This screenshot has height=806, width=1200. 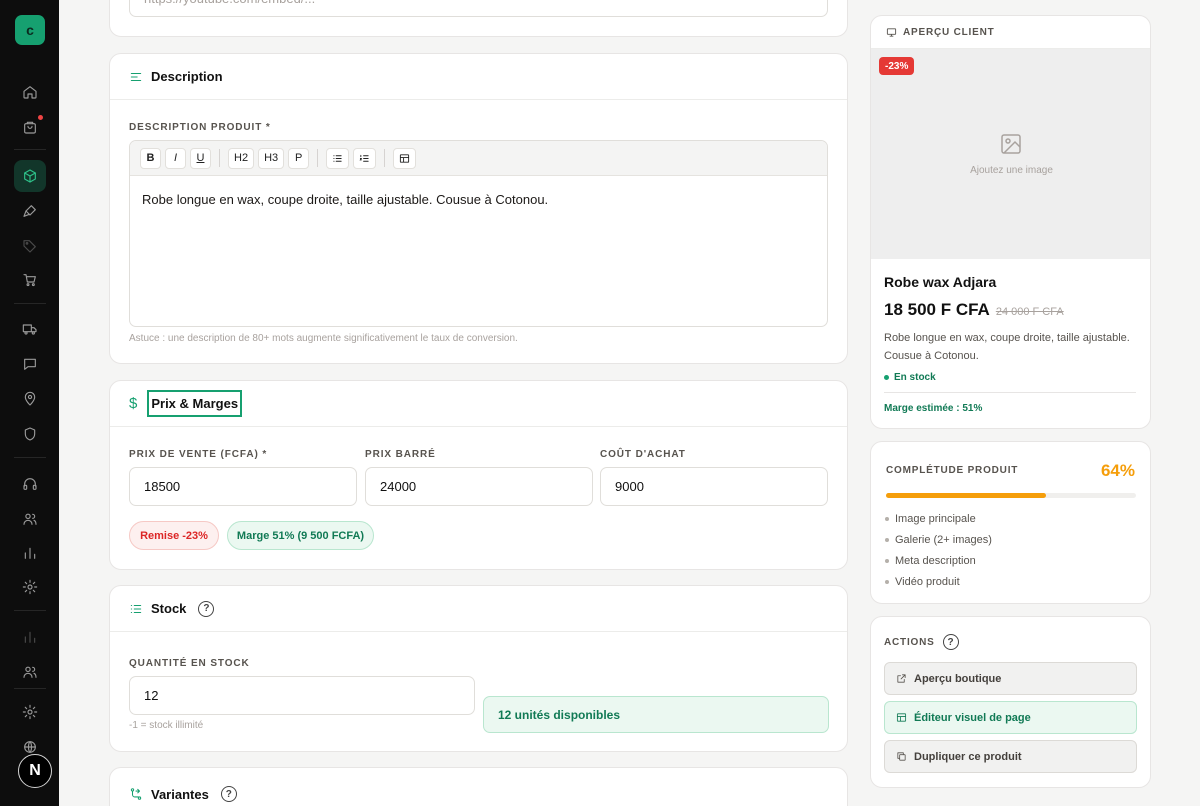 What do you see at coordinates (30, 553) in the screenshot?
I see `bar-chart-icon` at bounding box center [30, 553].